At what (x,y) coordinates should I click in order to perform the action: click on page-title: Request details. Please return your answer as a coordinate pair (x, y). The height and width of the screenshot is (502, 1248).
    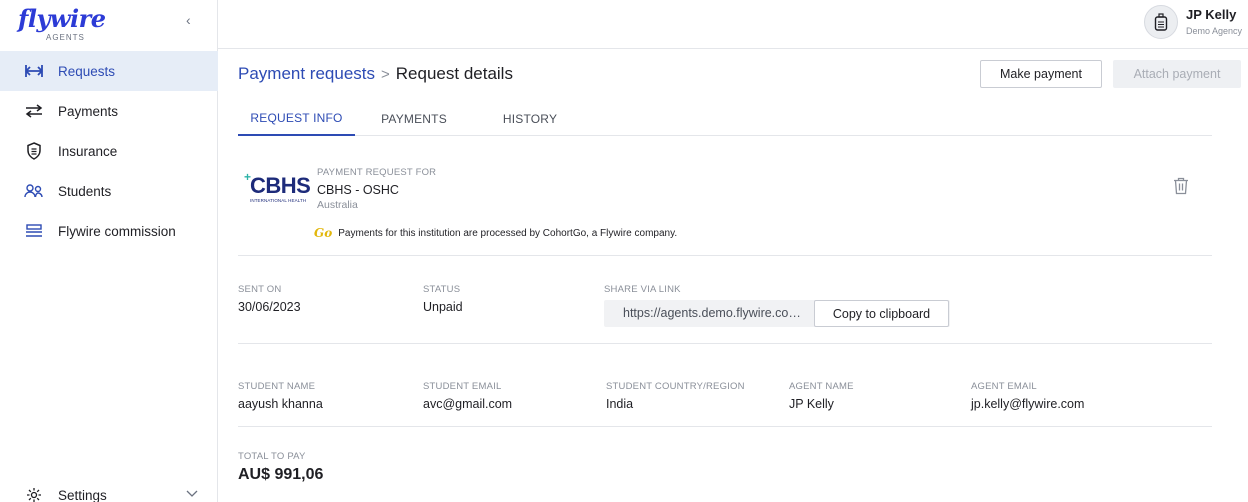
    Looking at the image, I should click on (454, 73).